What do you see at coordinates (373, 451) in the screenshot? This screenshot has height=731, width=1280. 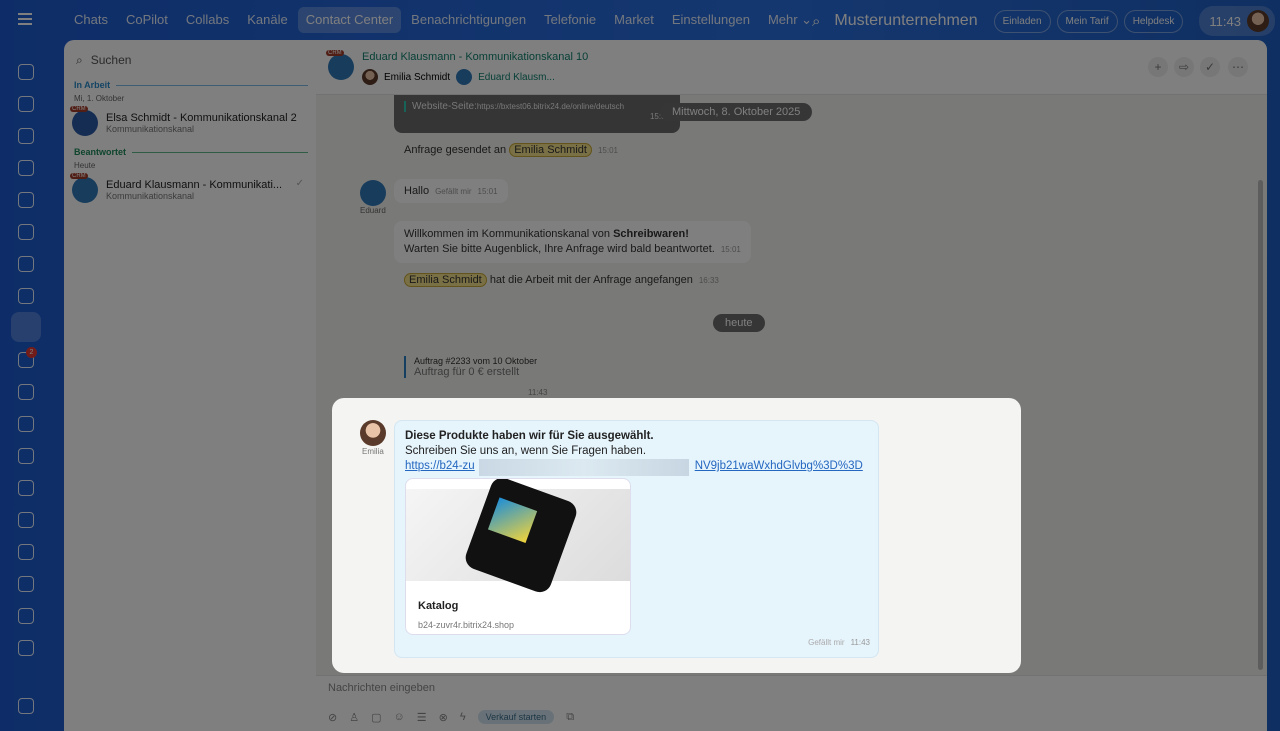 I see `author-name: Emilia` at bounding box center [373, 451].